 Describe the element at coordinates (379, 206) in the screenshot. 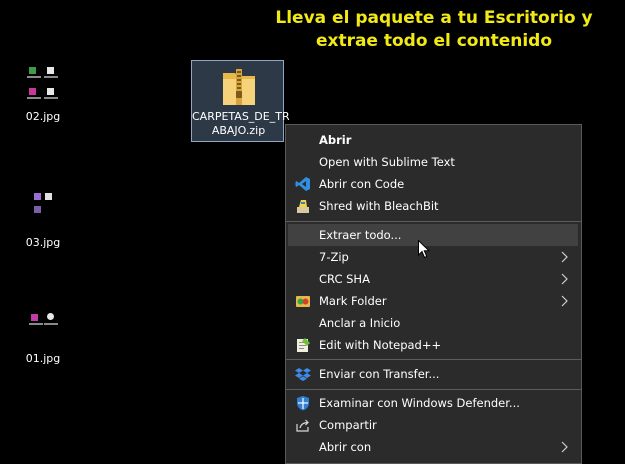

I see `menu-item-label: Shred with BleachBit` at that location.